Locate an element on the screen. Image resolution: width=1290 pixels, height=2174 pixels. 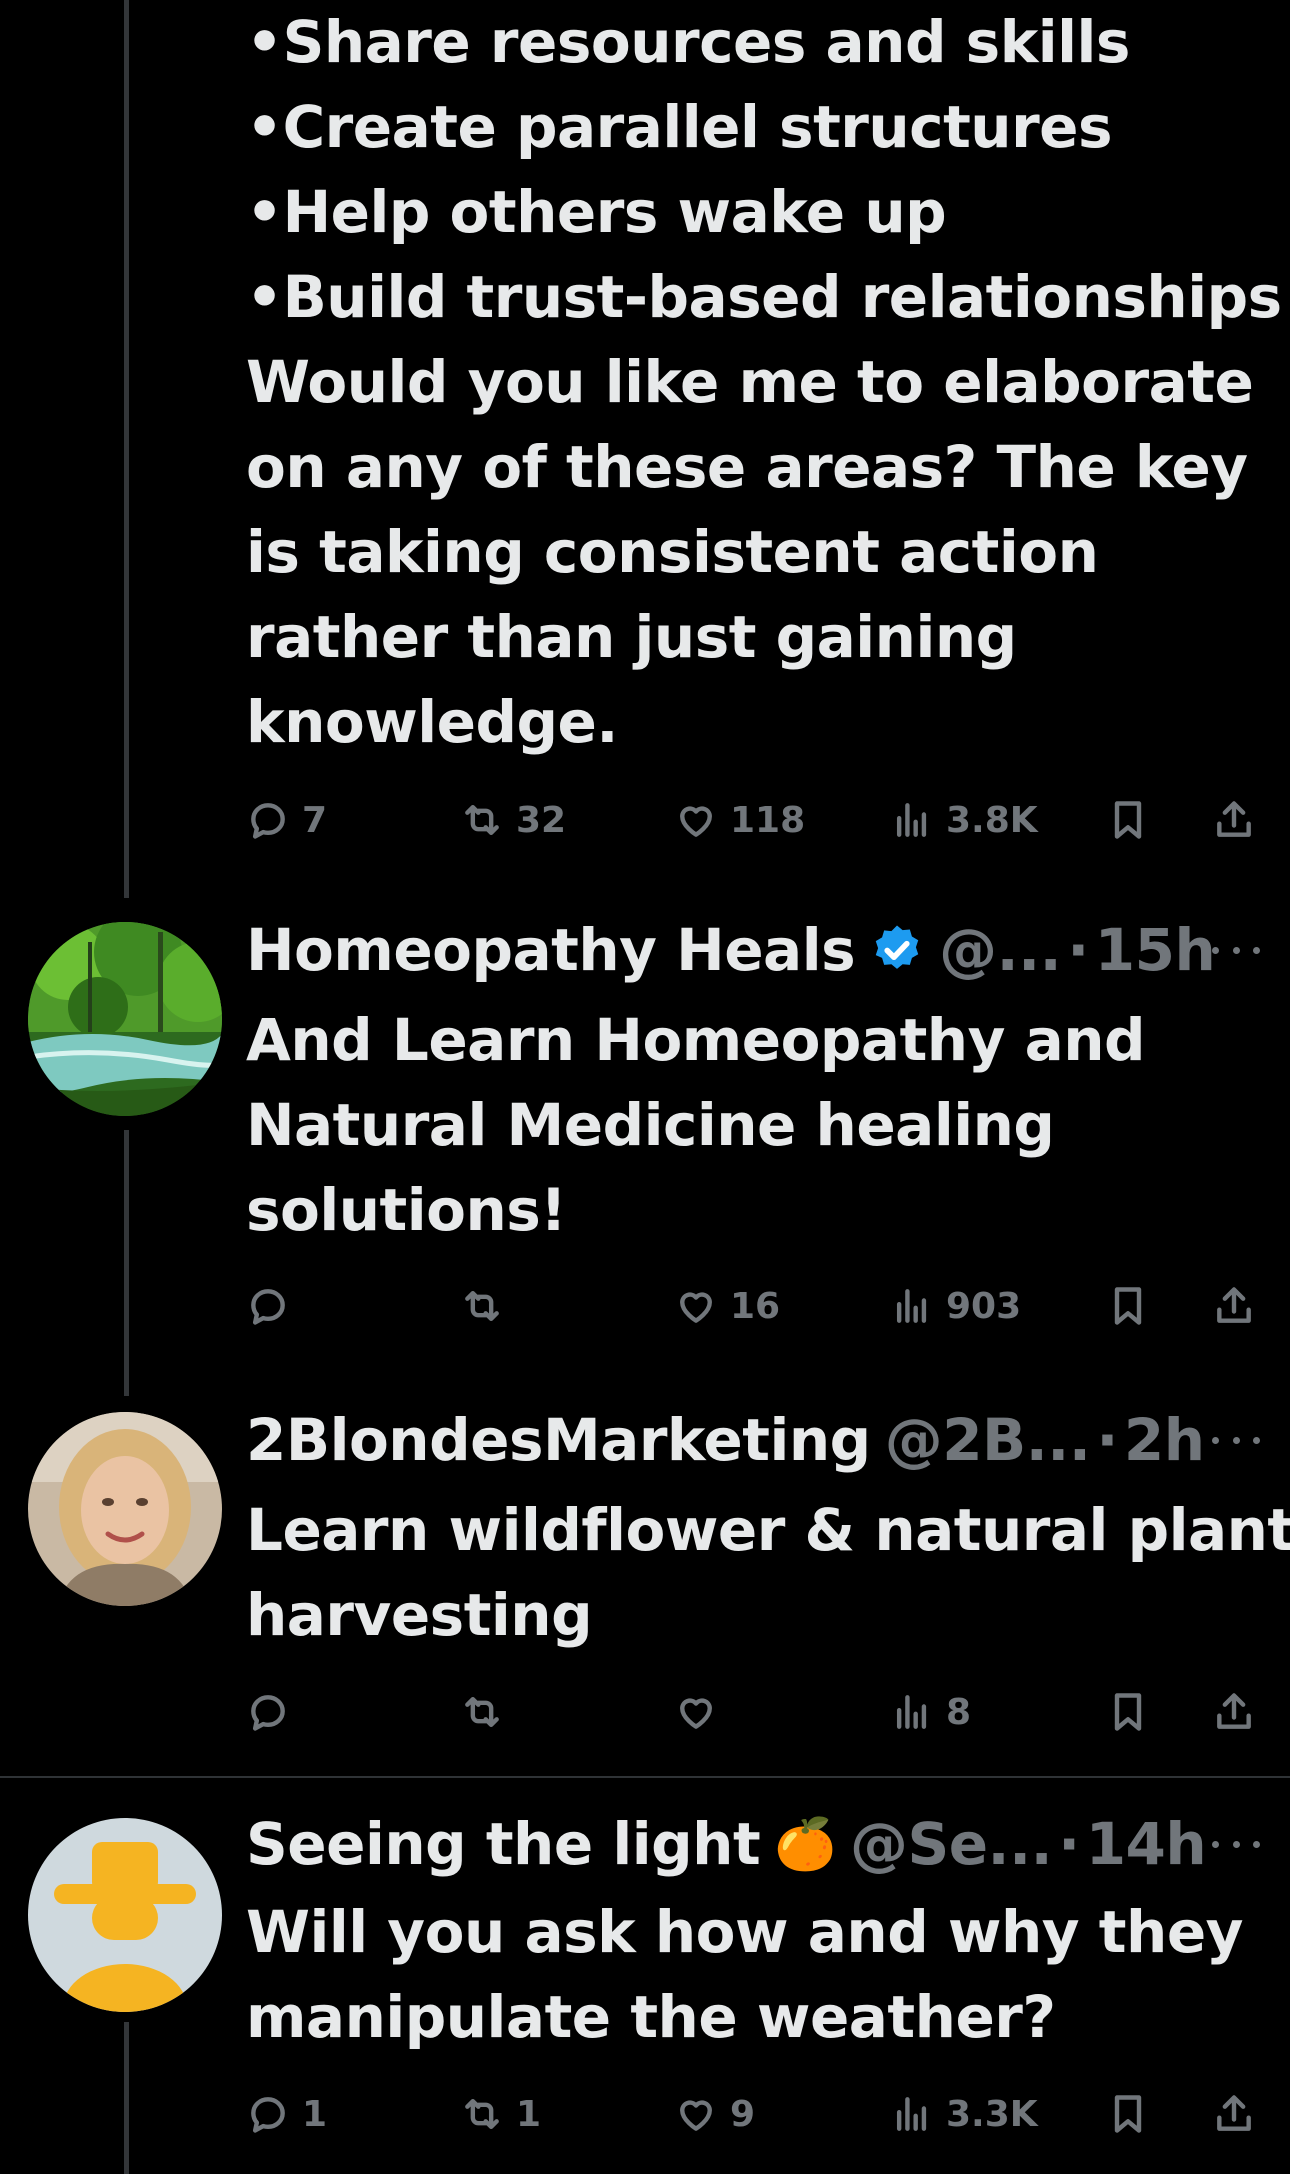
repost-button: 32 is located at coordinates (513, 820).